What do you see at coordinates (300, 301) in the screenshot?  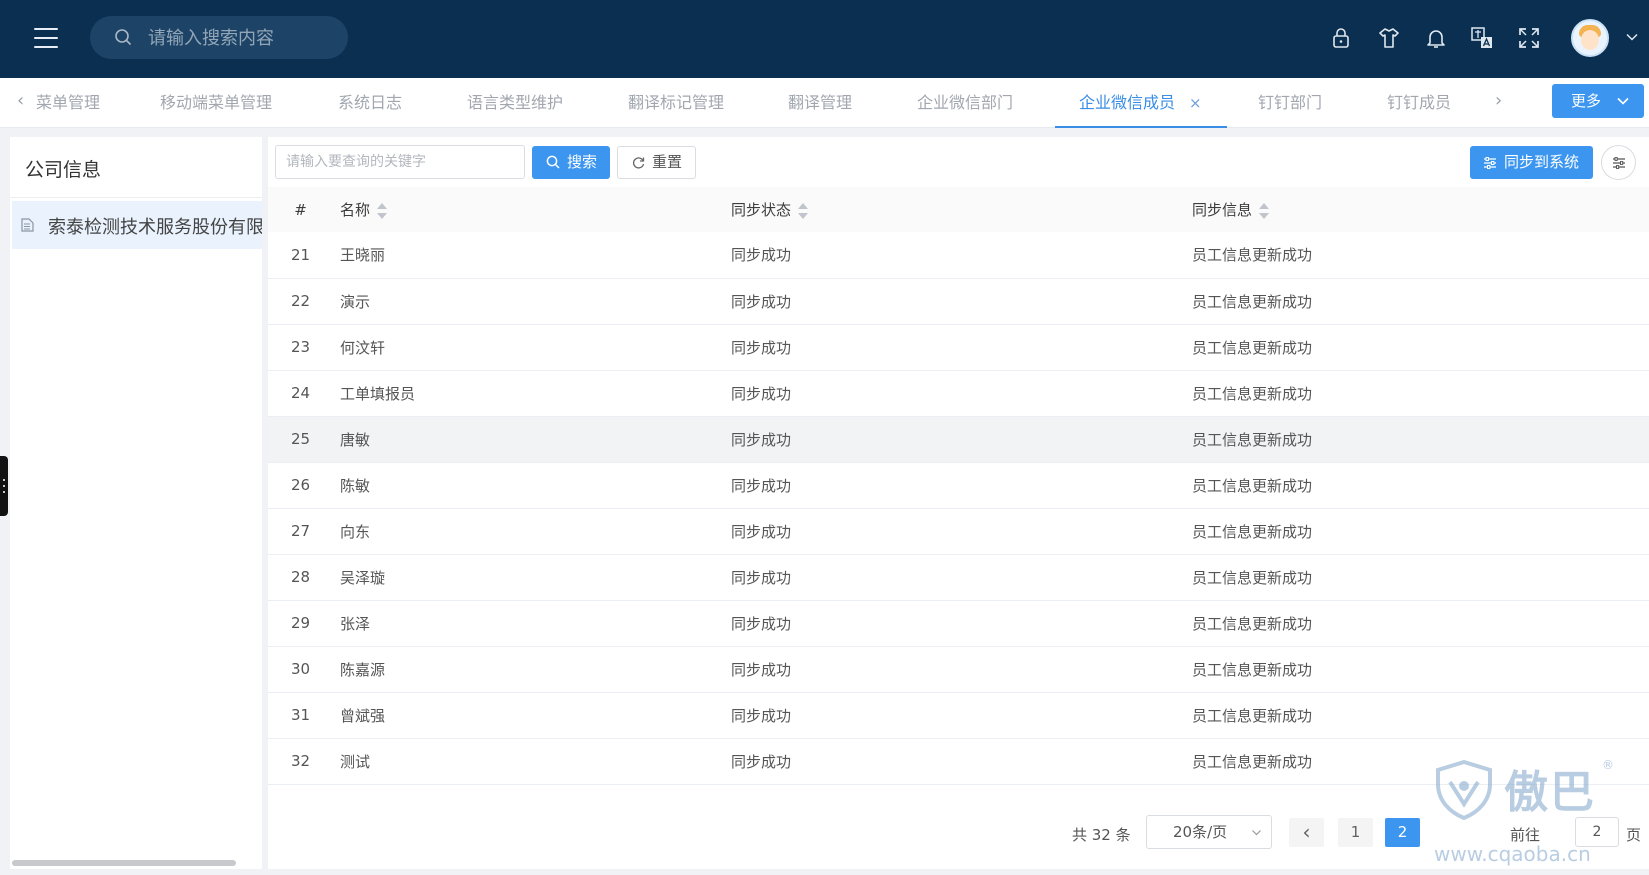 I see `row-index: 22` at bounding box center [300, 301].